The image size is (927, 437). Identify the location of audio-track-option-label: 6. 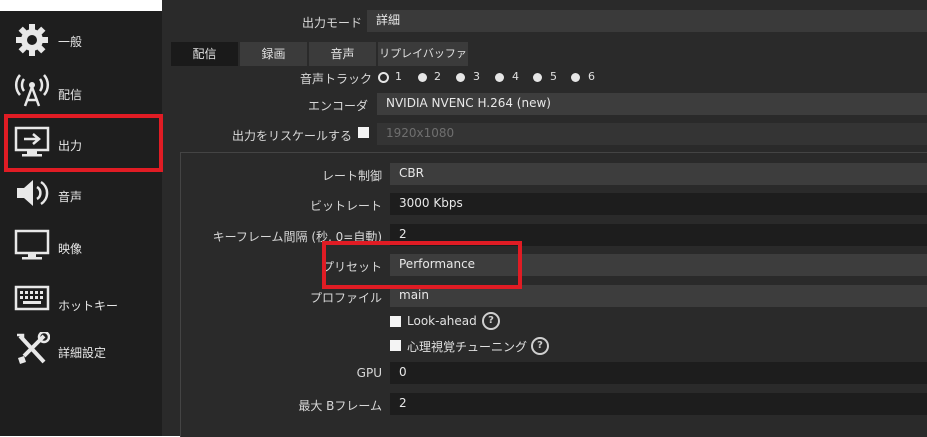
(591, 76).